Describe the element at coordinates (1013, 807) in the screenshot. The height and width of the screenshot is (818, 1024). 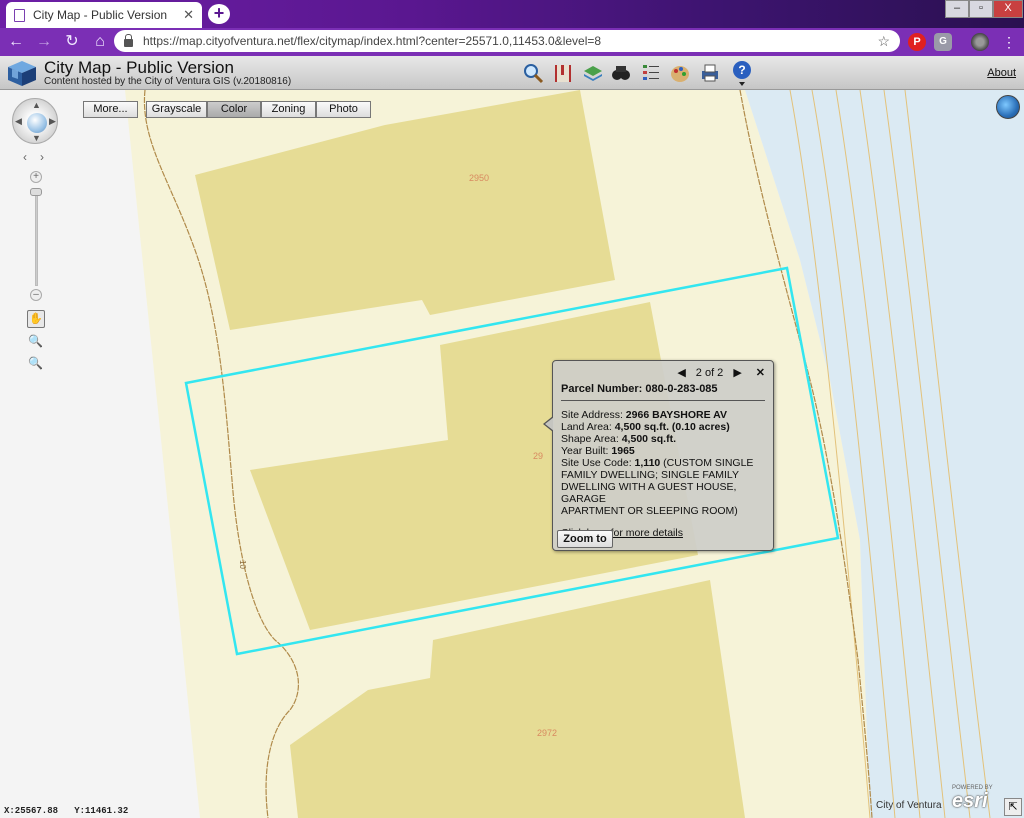
I see `expand-corner-icon: ⇱` at that location.